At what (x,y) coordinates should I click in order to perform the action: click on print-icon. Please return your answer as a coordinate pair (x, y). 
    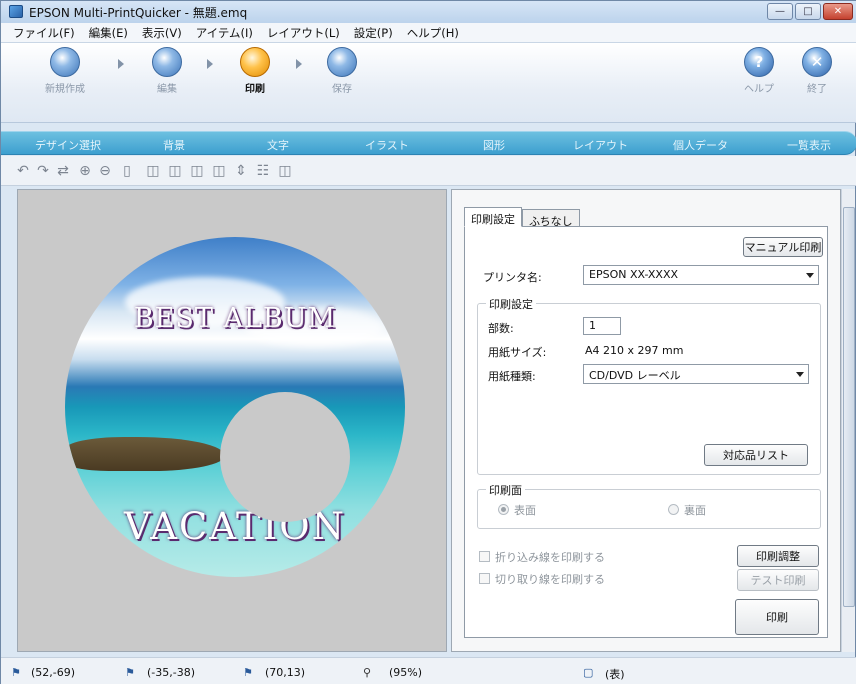
    Looking at the image, I should click on (255, 62).